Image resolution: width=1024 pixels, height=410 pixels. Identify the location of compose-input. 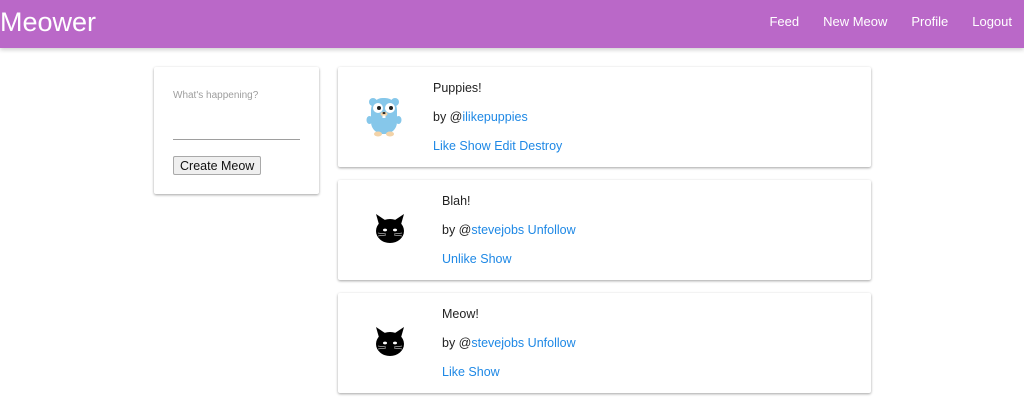
(236, 122).